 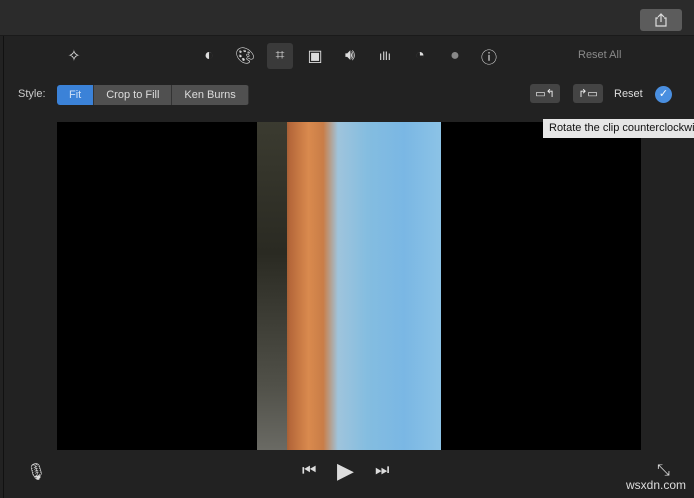 What do you see at coordinates (618, 128) in the screenshot?
I see `tooltip: Rotate the clip counterclockwise` at bounding box center [618, 128].